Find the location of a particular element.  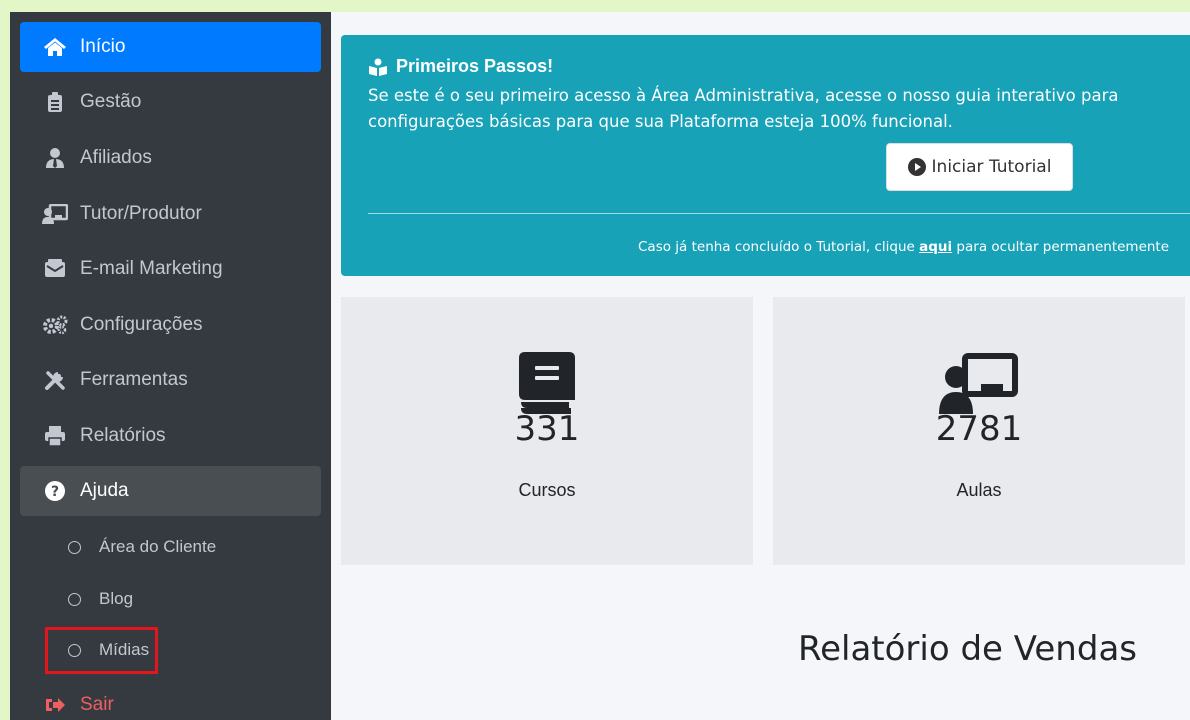

highlight-annotation is located at coordinates (101, 650).